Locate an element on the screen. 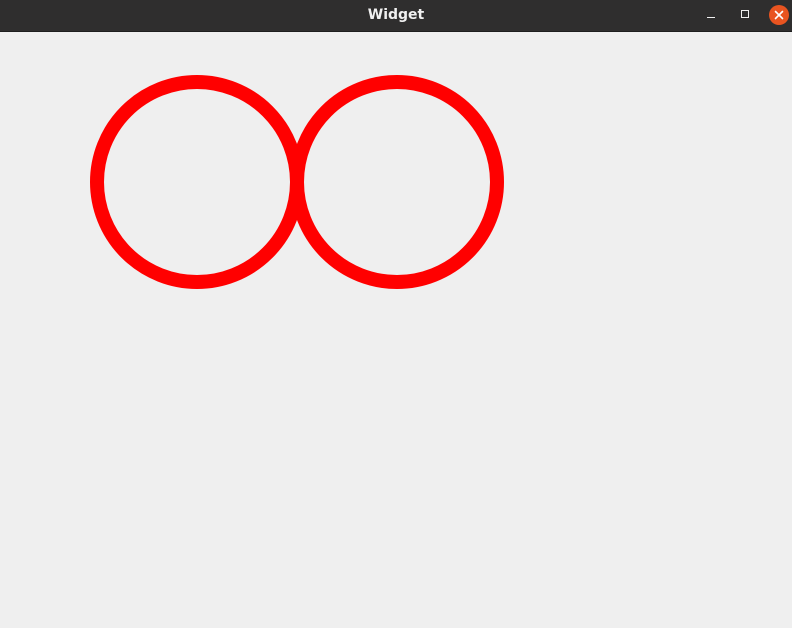 This screenshot has width=792, height=628. maximize-button is located at coordinates (745, 15).